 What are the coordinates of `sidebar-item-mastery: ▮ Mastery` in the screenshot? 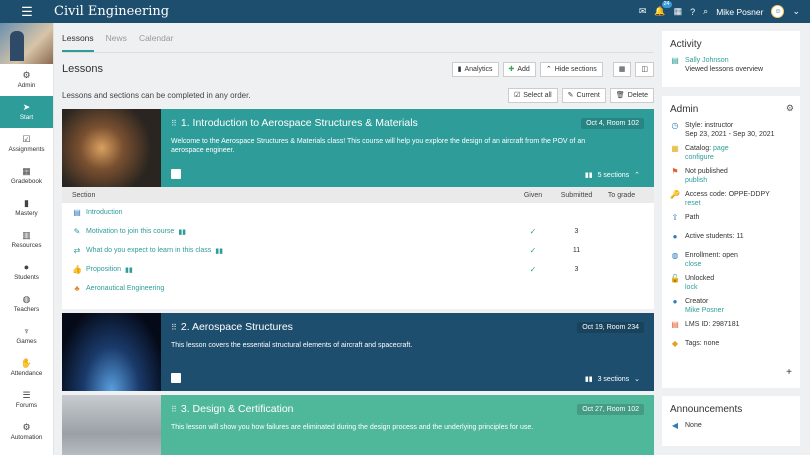 It's located at (26, 208).